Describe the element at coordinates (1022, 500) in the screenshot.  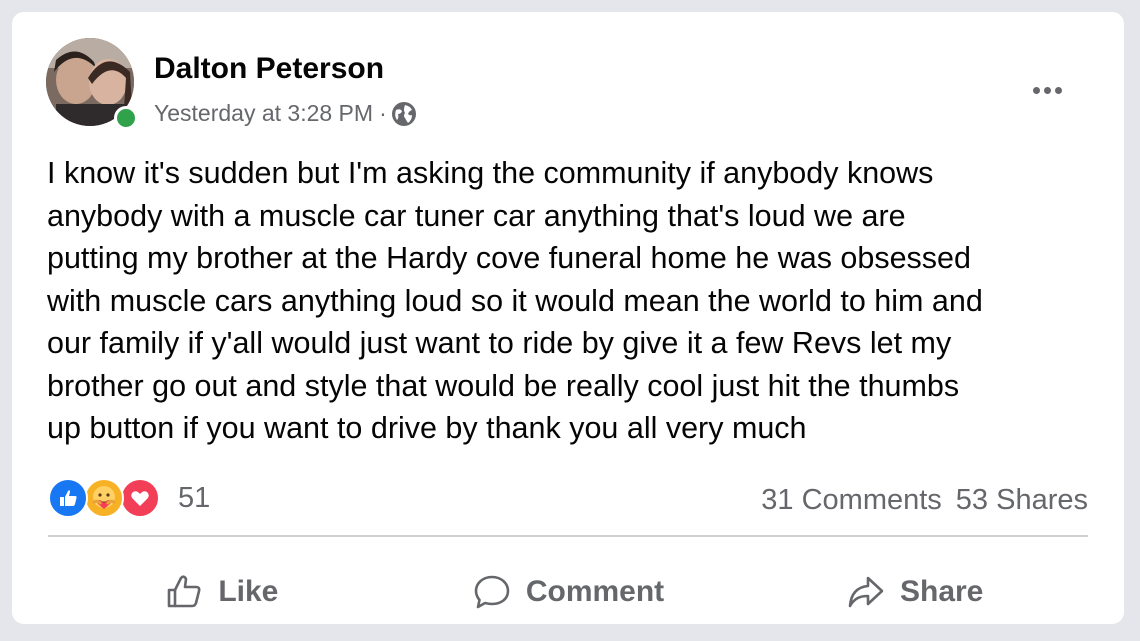
I see `shares-count-link: 53 Shares` at that location.